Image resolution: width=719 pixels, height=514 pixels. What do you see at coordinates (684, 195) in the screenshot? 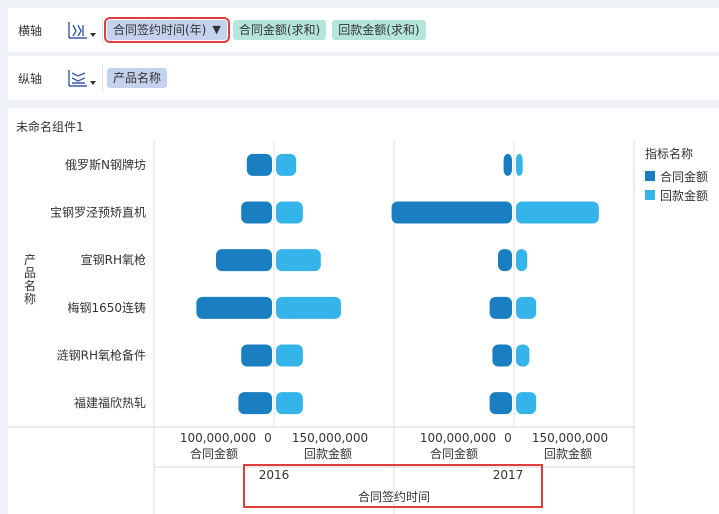
I see `legend-label: 回款金额` at bounding box center [684, 195].